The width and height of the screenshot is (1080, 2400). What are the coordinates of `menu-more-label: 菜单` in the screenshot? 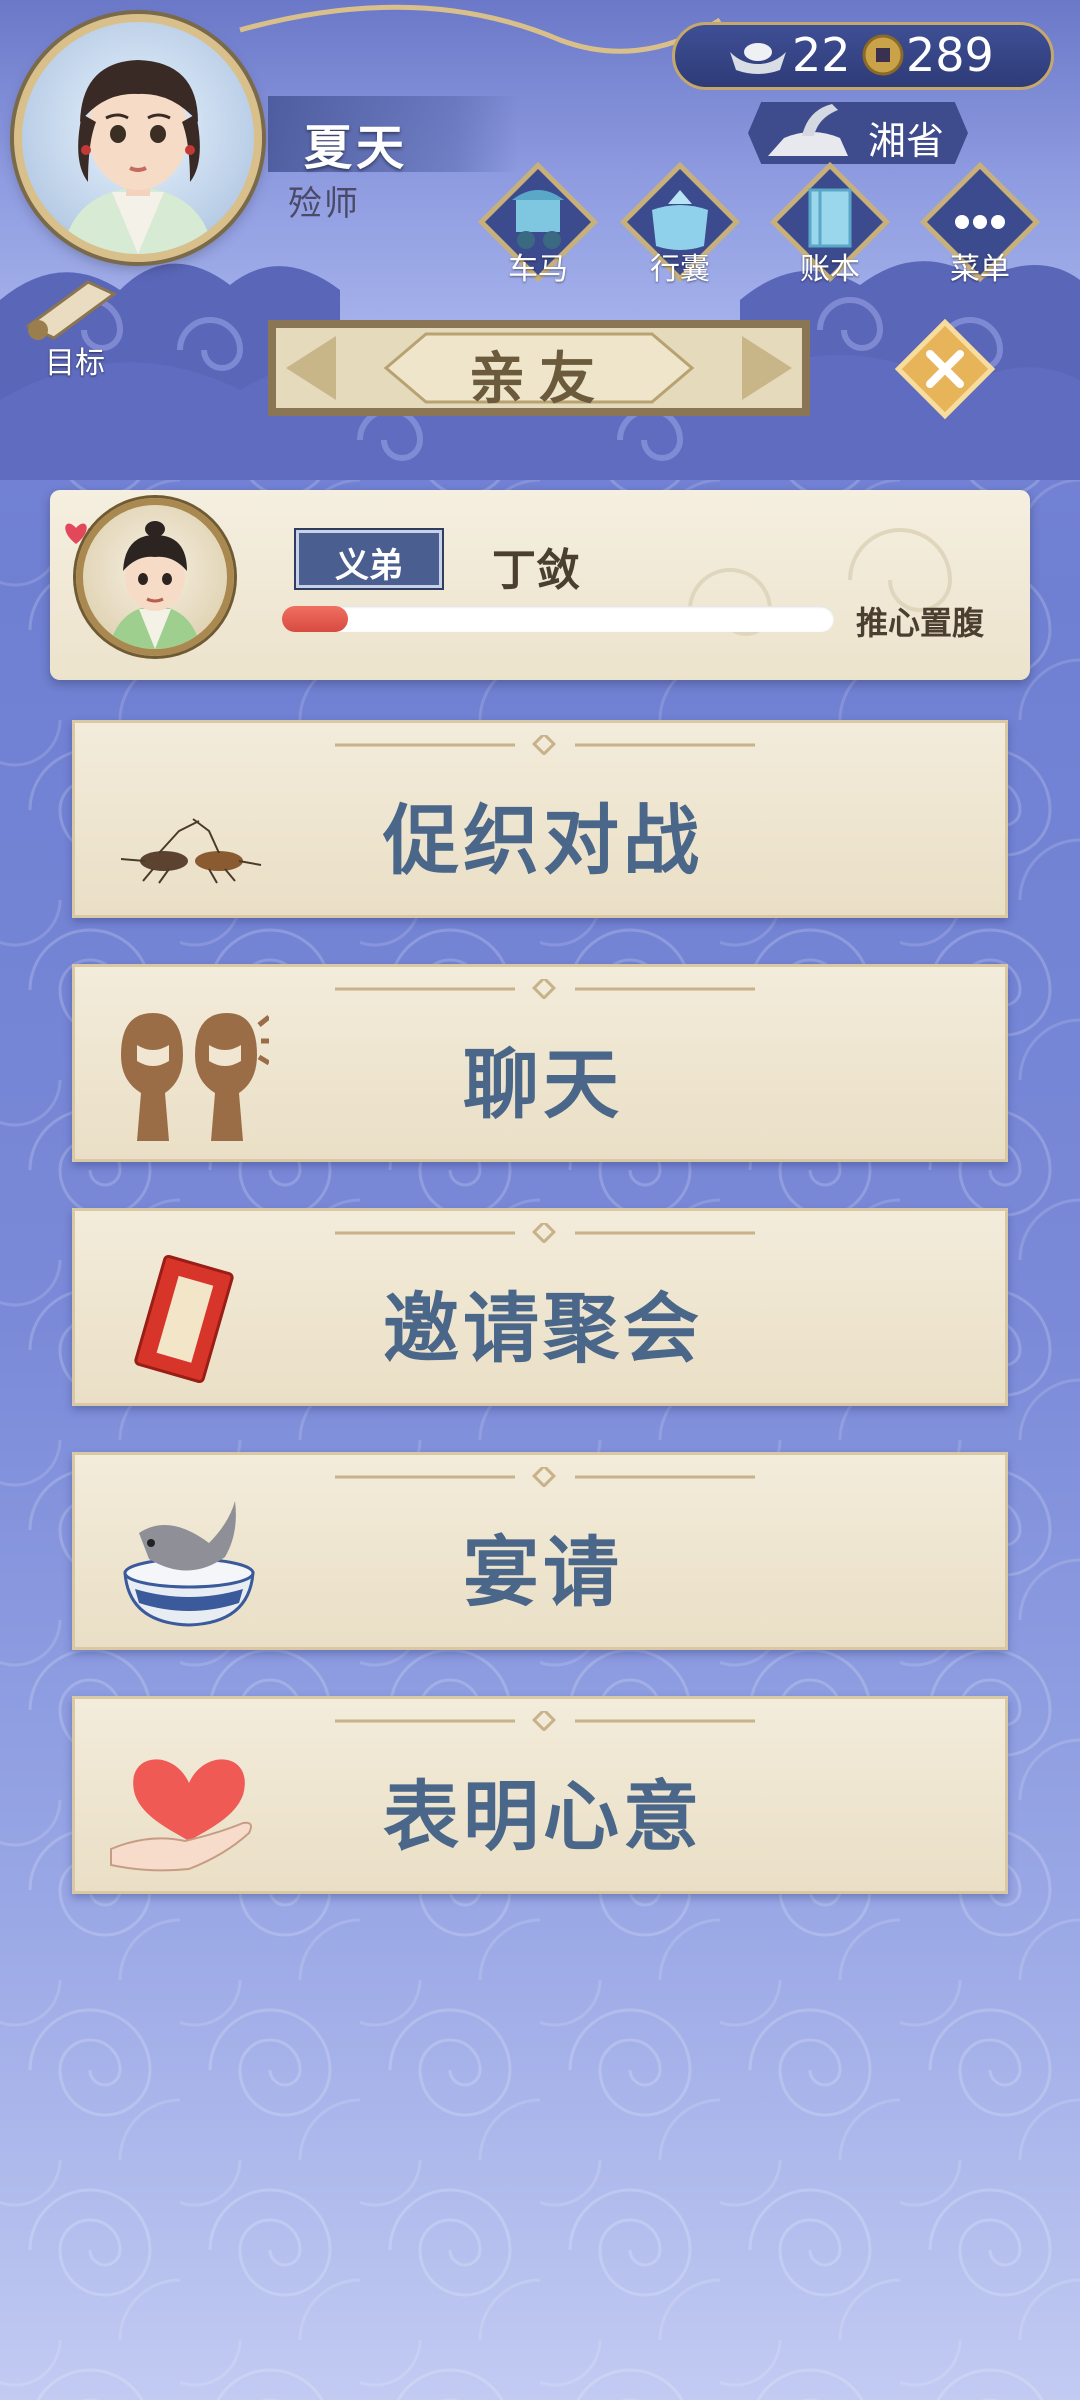 It's located at (980, 269).